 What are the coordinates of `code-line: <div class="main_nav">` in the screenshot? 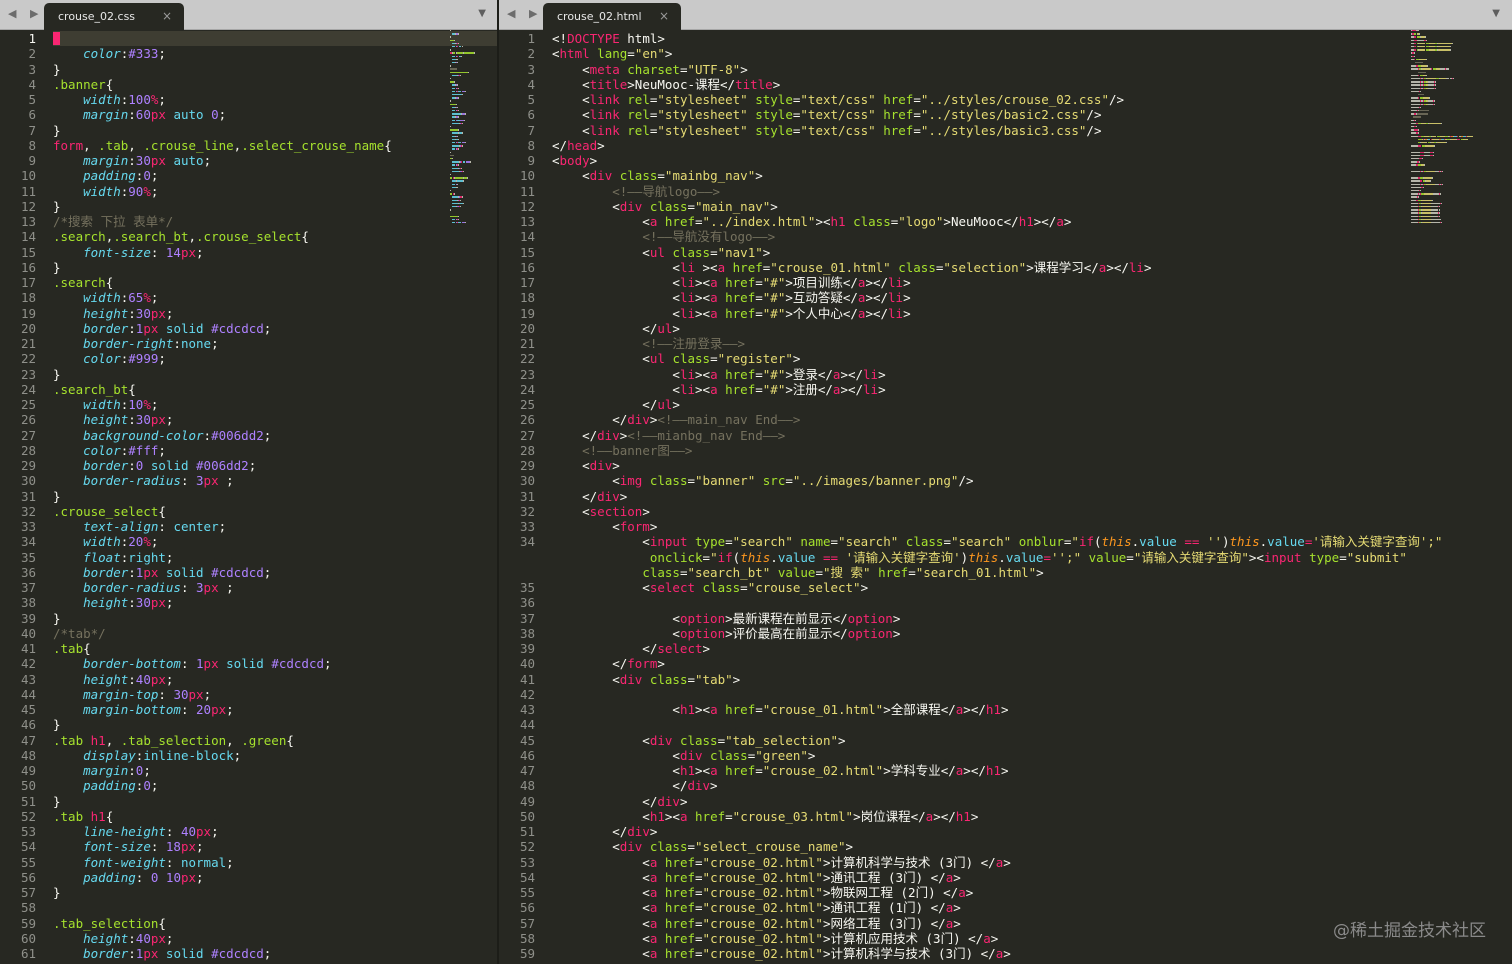 It's located at (665, 206).